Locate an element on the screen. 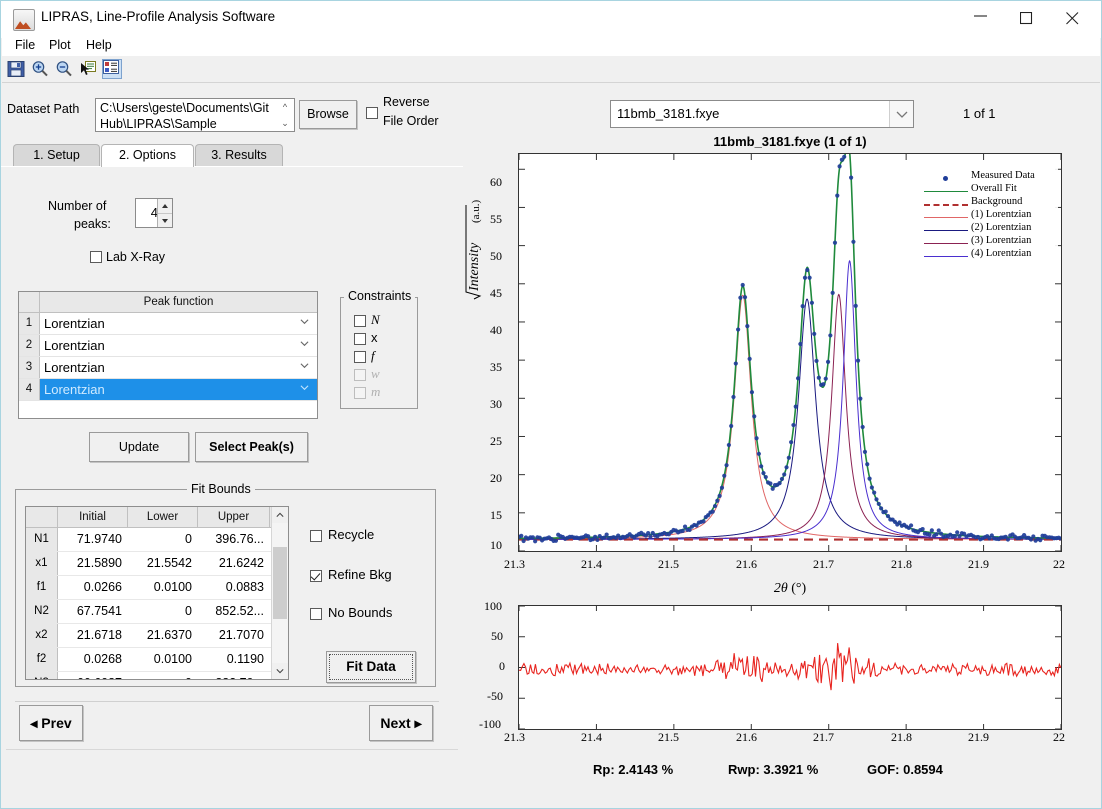 This screenshot has width=1102, height=809. scrollbar-thumb is located at coordinates (280, 583).